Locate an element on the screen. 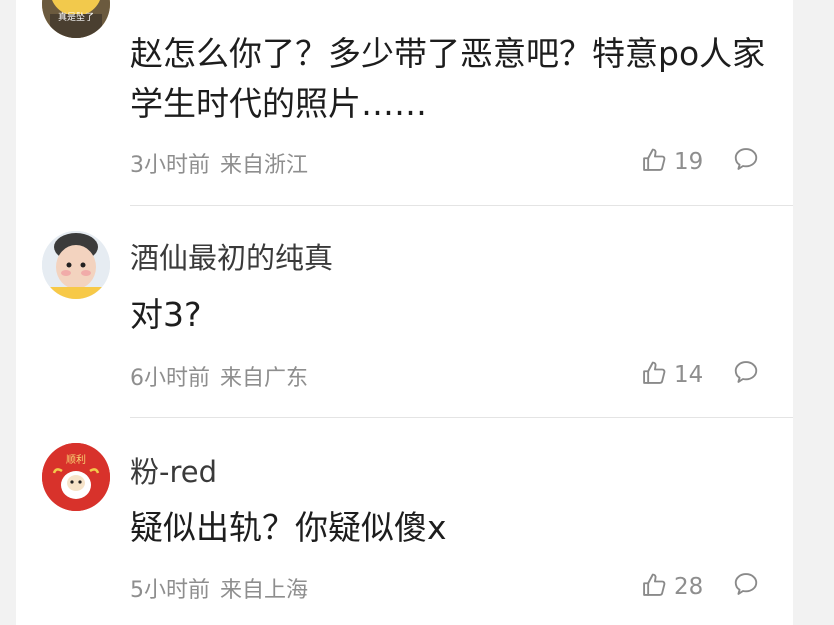  comment-text: 疑似出轨？你疑似傻x is located at coordinates (288, 527).